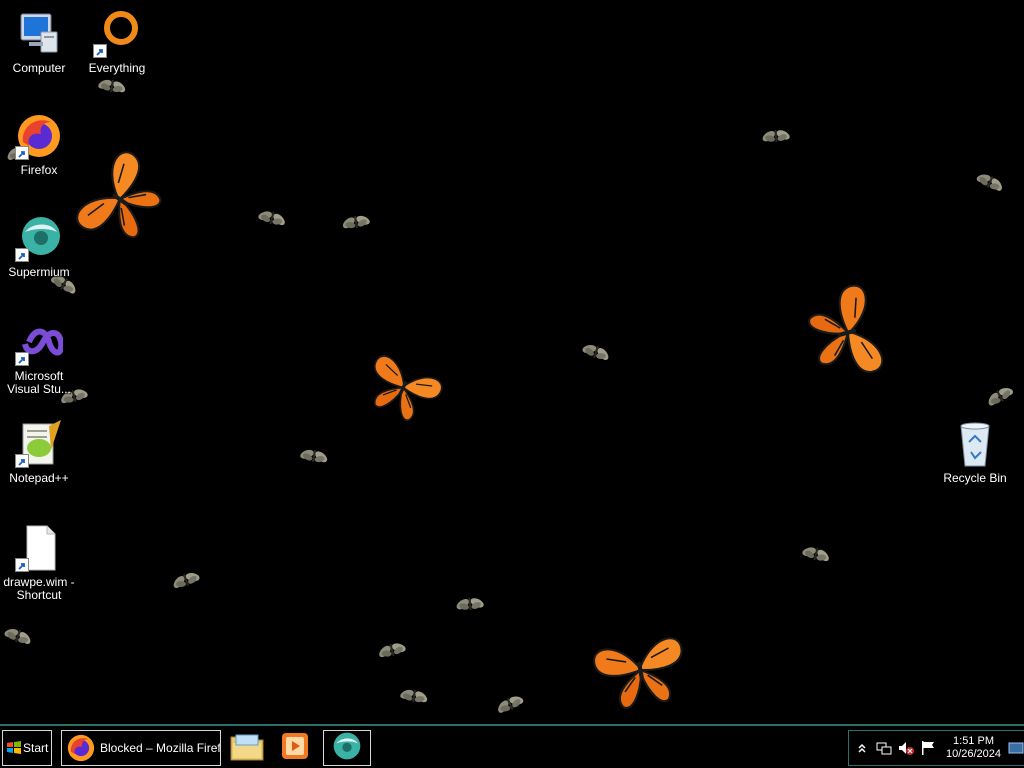  I want to click on system-tray: 1:51 PM 10/26/2024, so click(936, 748).